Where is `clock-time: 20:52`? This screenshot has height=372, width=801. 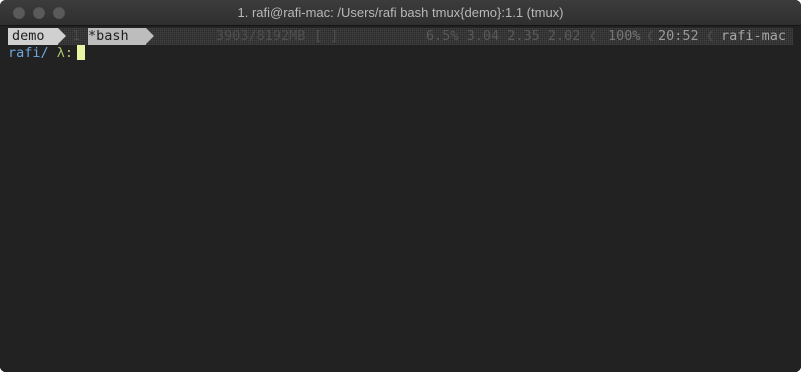
clock-time: 20:52 is located at coordinates (678, 36).